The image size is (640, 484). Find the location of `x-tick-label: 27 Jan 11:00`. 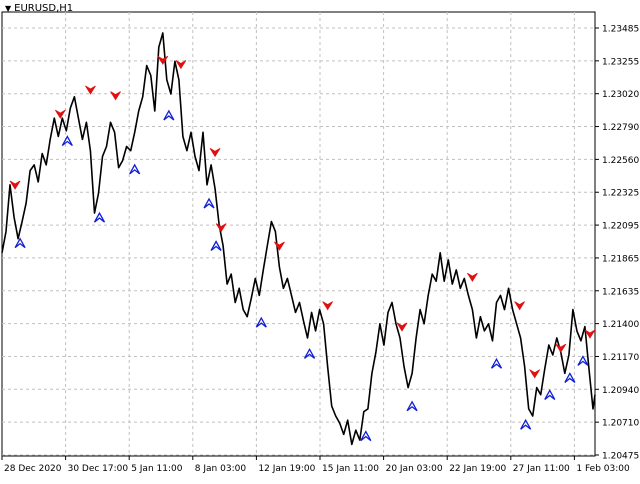

x-tick-label: 27 Jan 11:00 is located at coordinates (541, 469).